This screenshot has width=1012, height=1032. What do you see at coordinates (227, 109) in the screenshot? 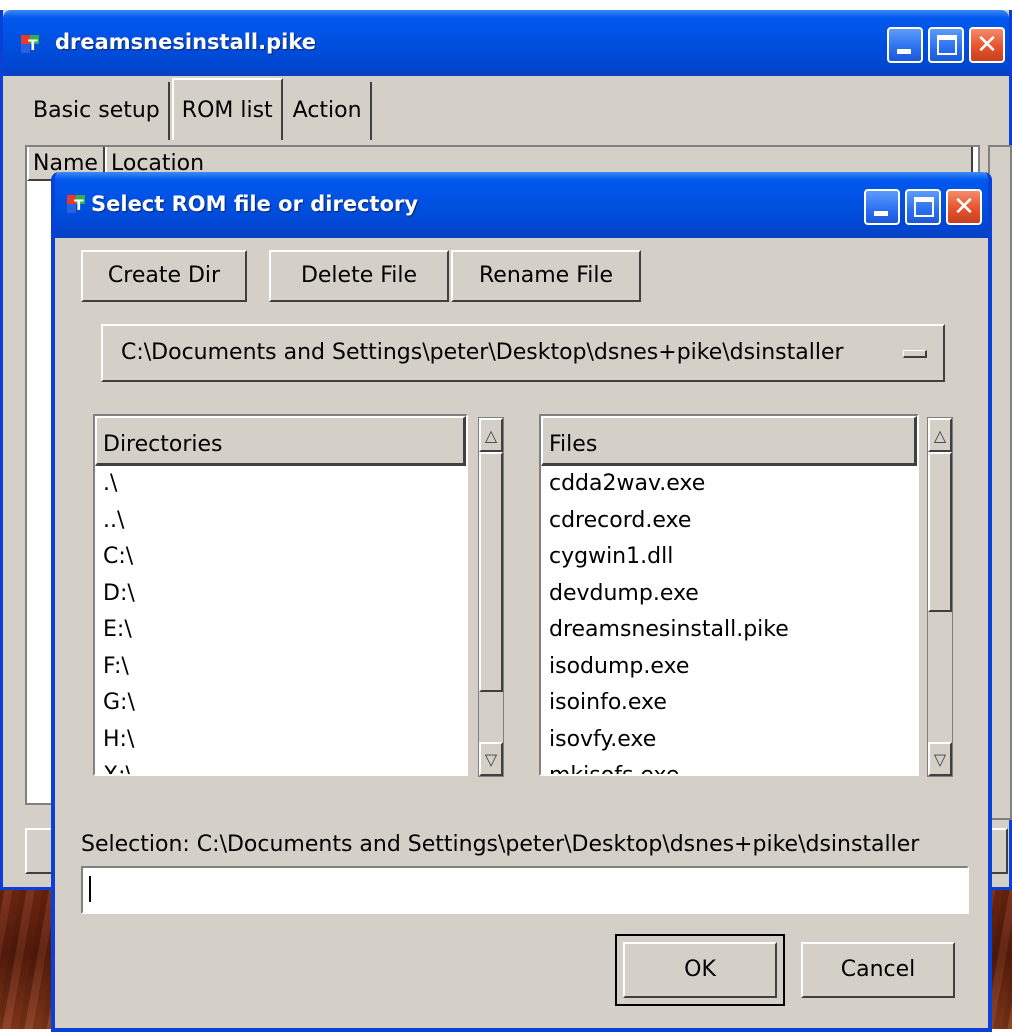
I see `tab-rom-list: ROM list` at bounding box center [227, 109].